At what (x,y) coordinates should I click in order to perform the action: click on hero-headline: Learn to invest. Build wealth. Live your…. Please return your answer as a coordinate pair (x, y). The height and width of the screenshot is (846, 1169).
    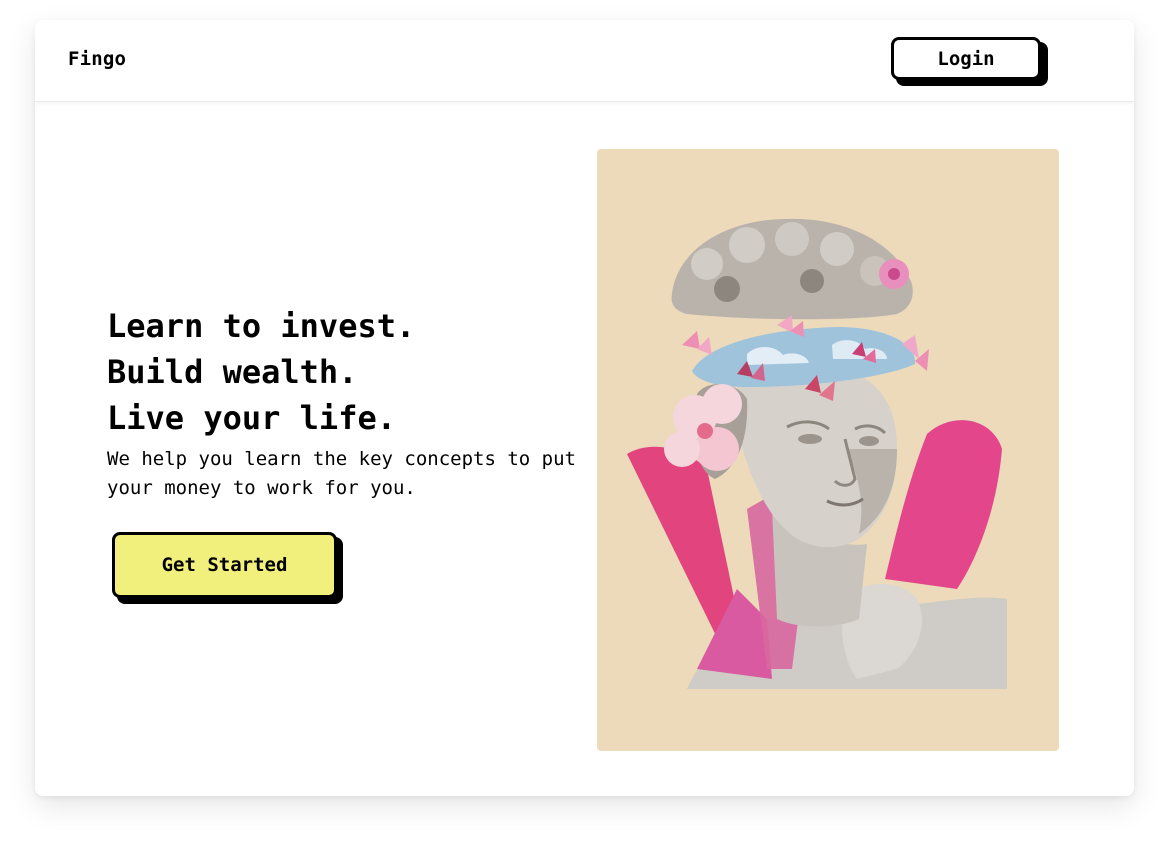
    Looking at the image, I should click on (342, 372).